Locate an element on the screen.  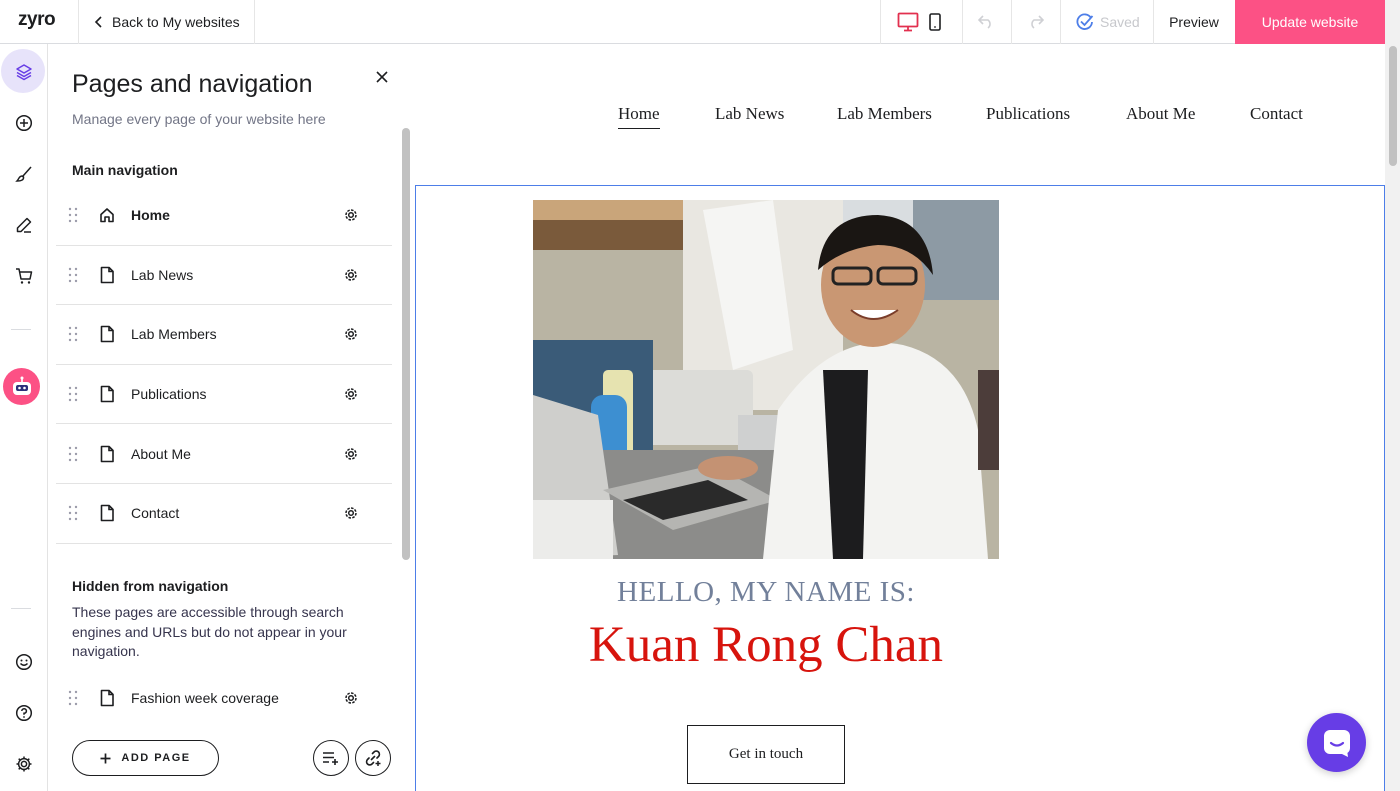
list-item-fashion-week-coverage: Fashion week coverage is located at coordinates (224, 698).